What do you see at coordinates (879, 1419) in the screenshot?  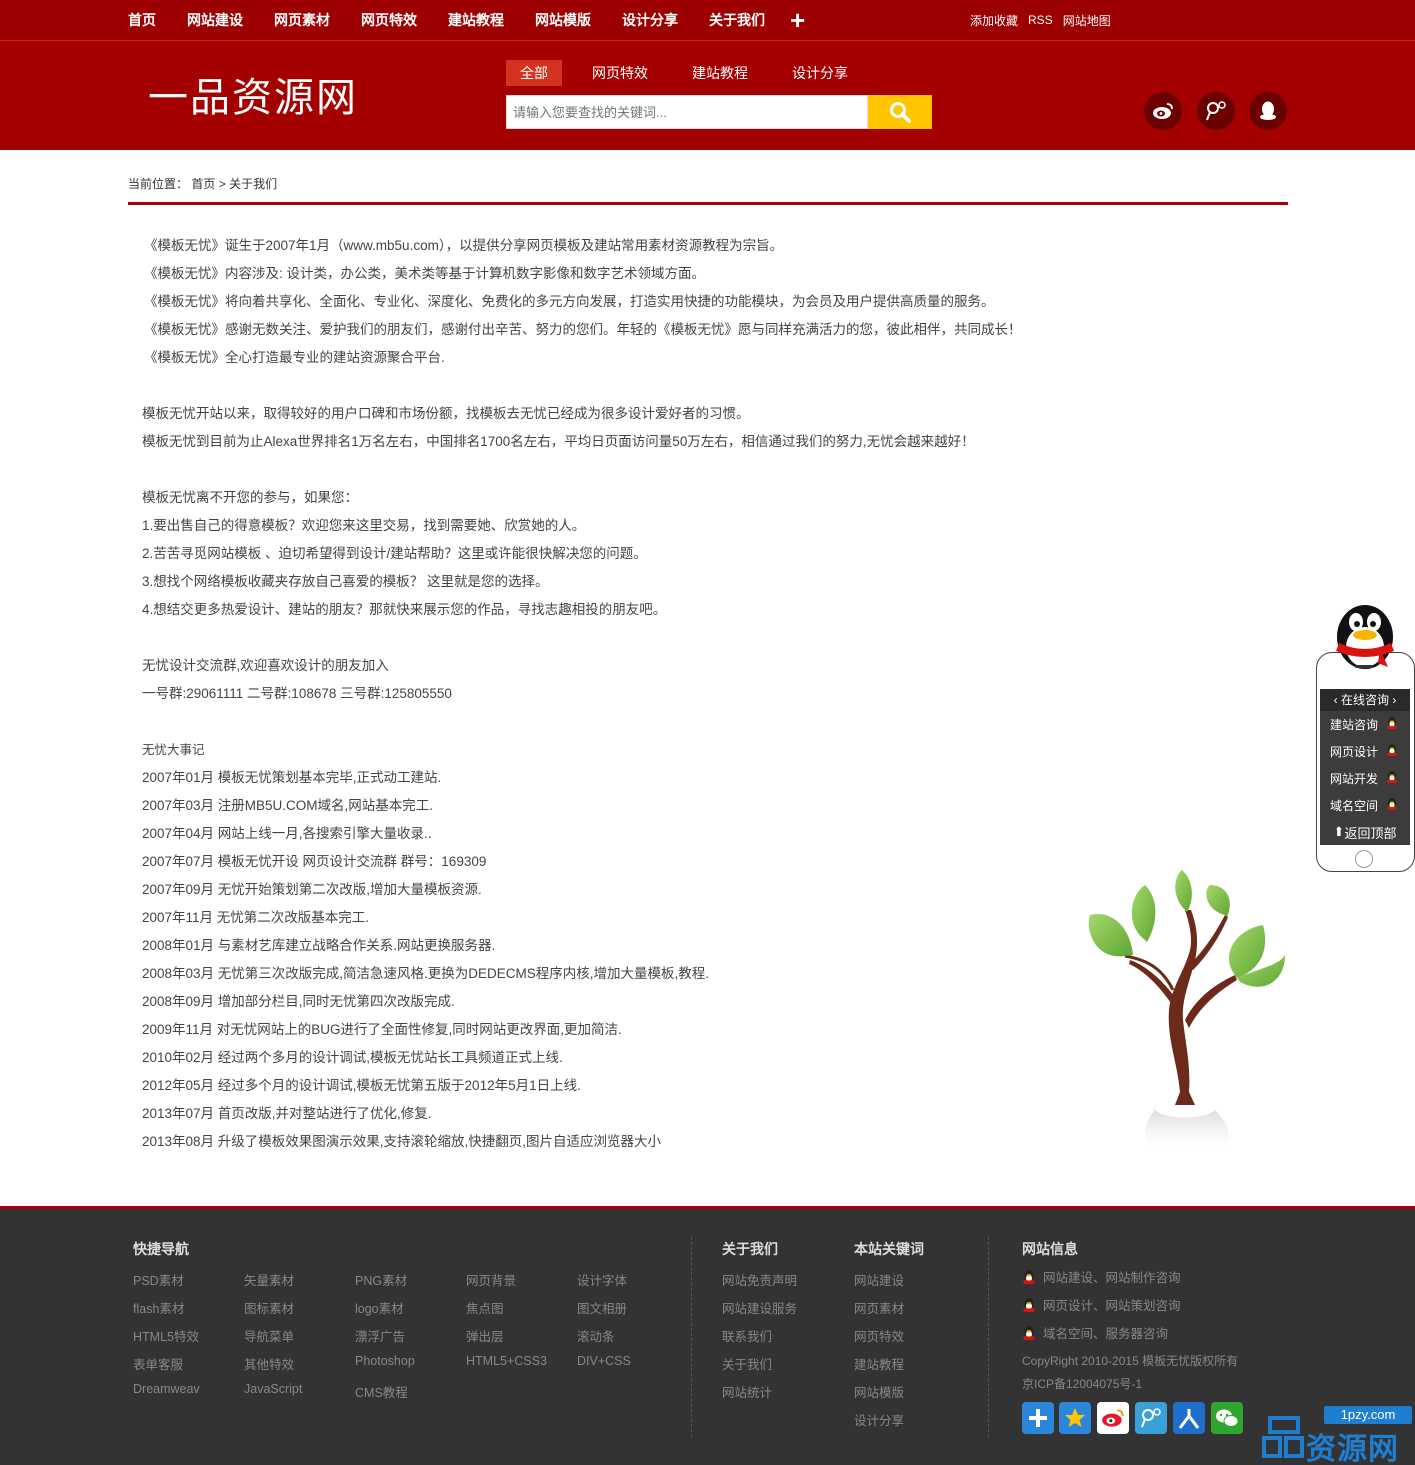 I see `keyword-link: 设计分享` at bounding box center [879, 1419].